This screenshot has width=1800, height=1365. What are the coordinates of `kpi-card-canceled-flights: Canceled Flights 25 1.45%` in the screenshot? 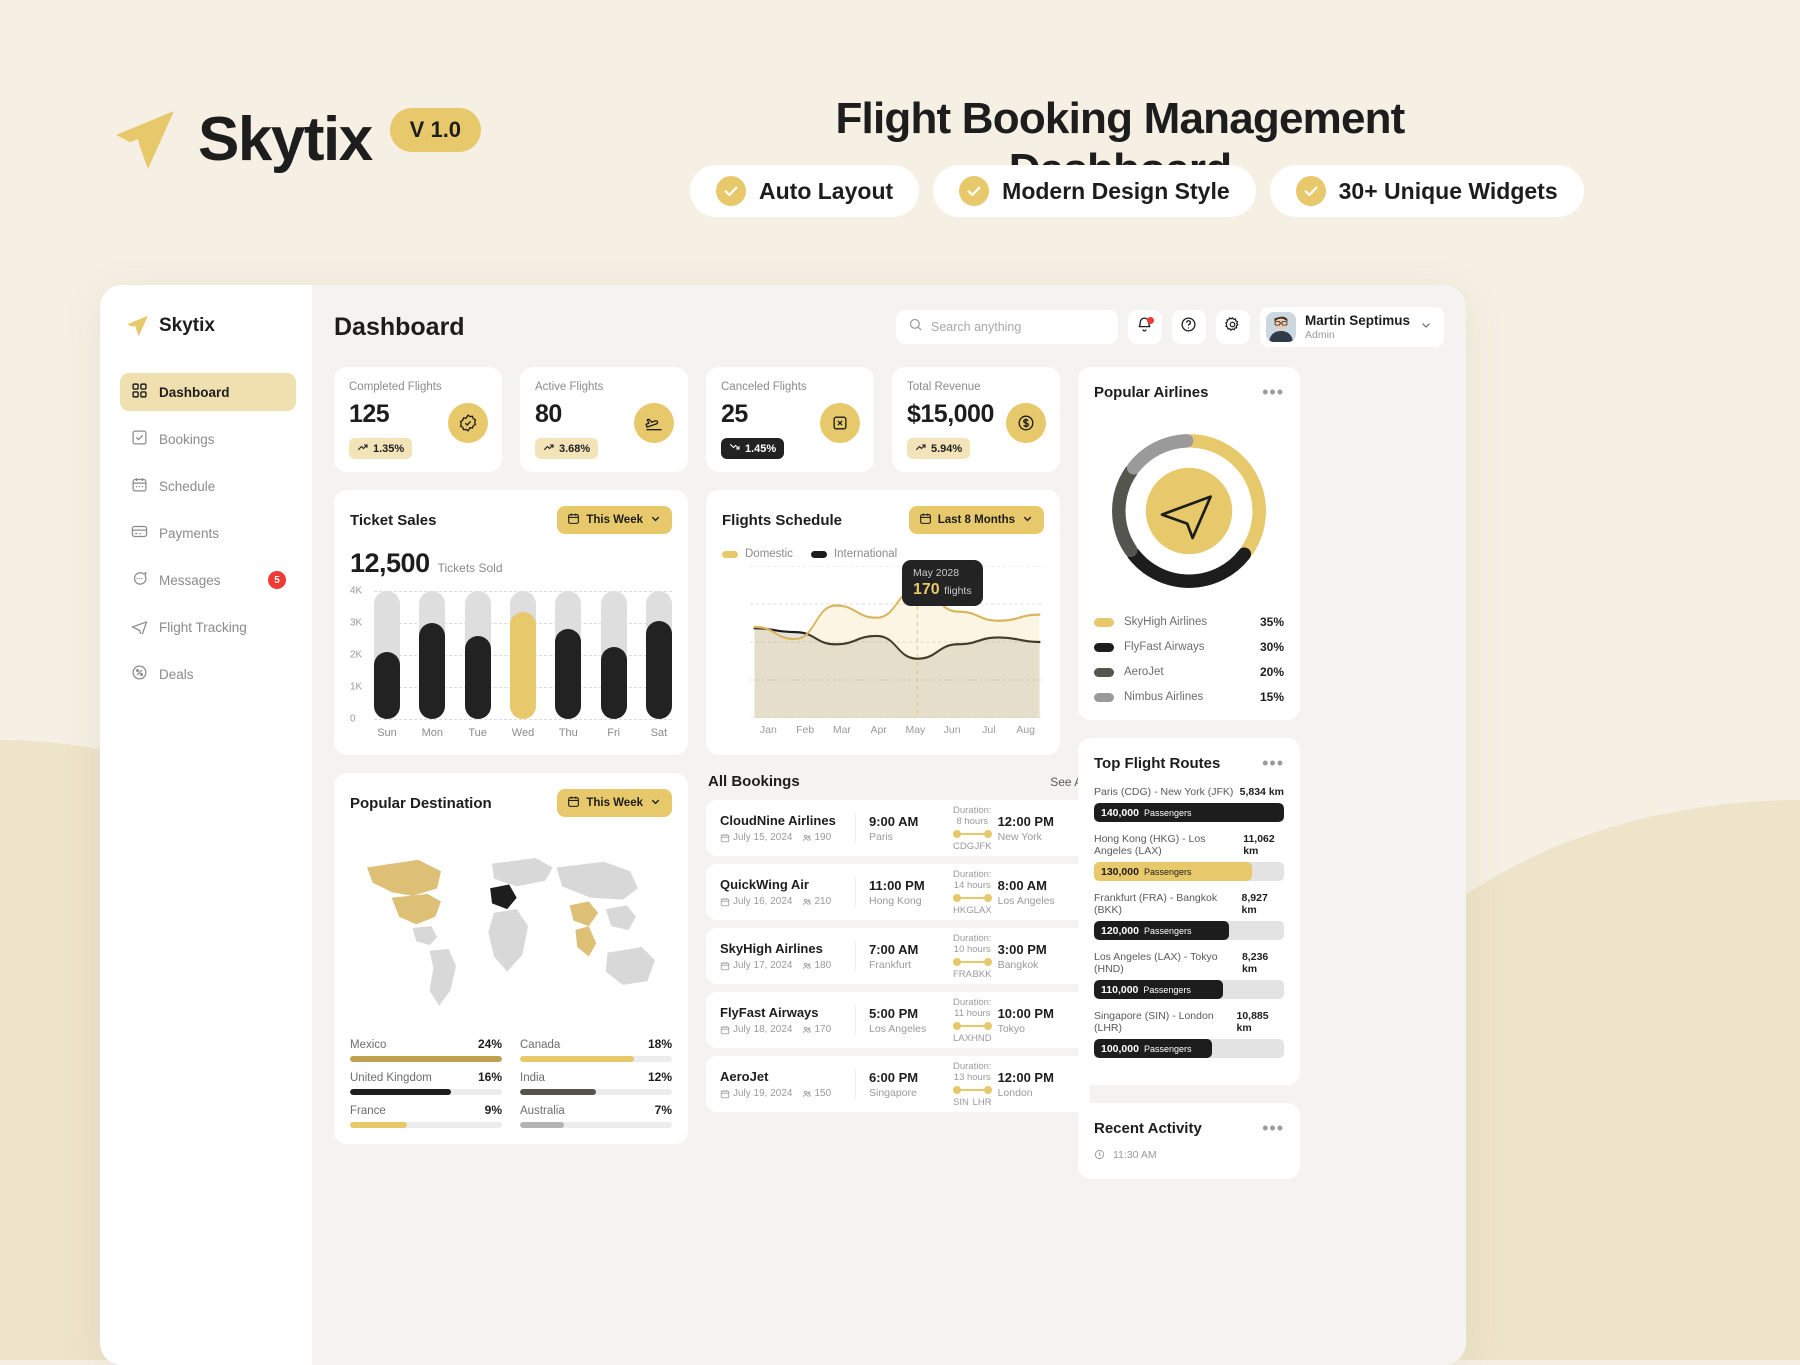 It's located at (790, 419).